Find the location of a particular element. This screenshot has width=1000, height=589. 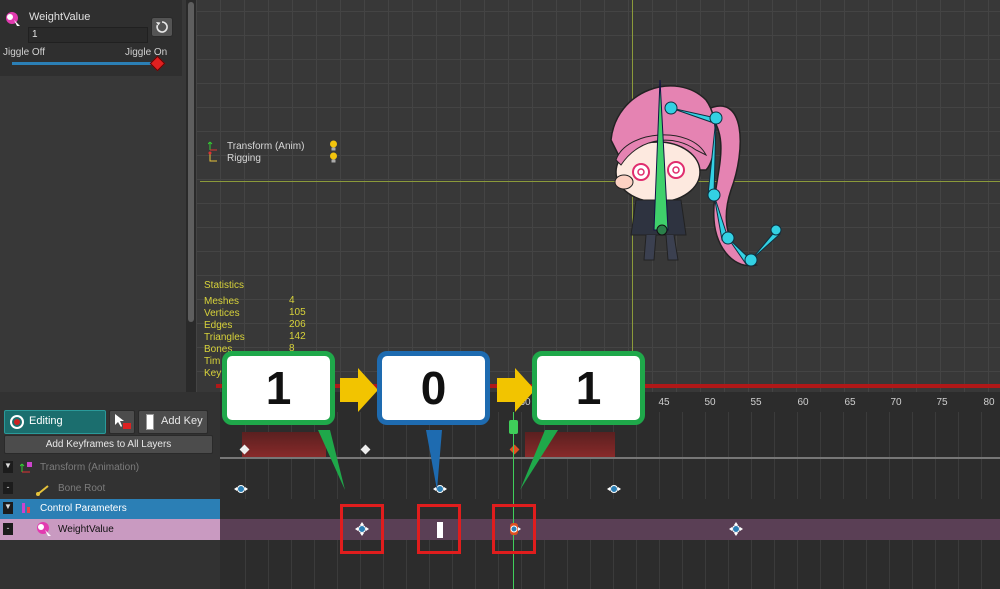

add-all-label: Add Keyframes to All Layers is located at coordinates (108, 444).